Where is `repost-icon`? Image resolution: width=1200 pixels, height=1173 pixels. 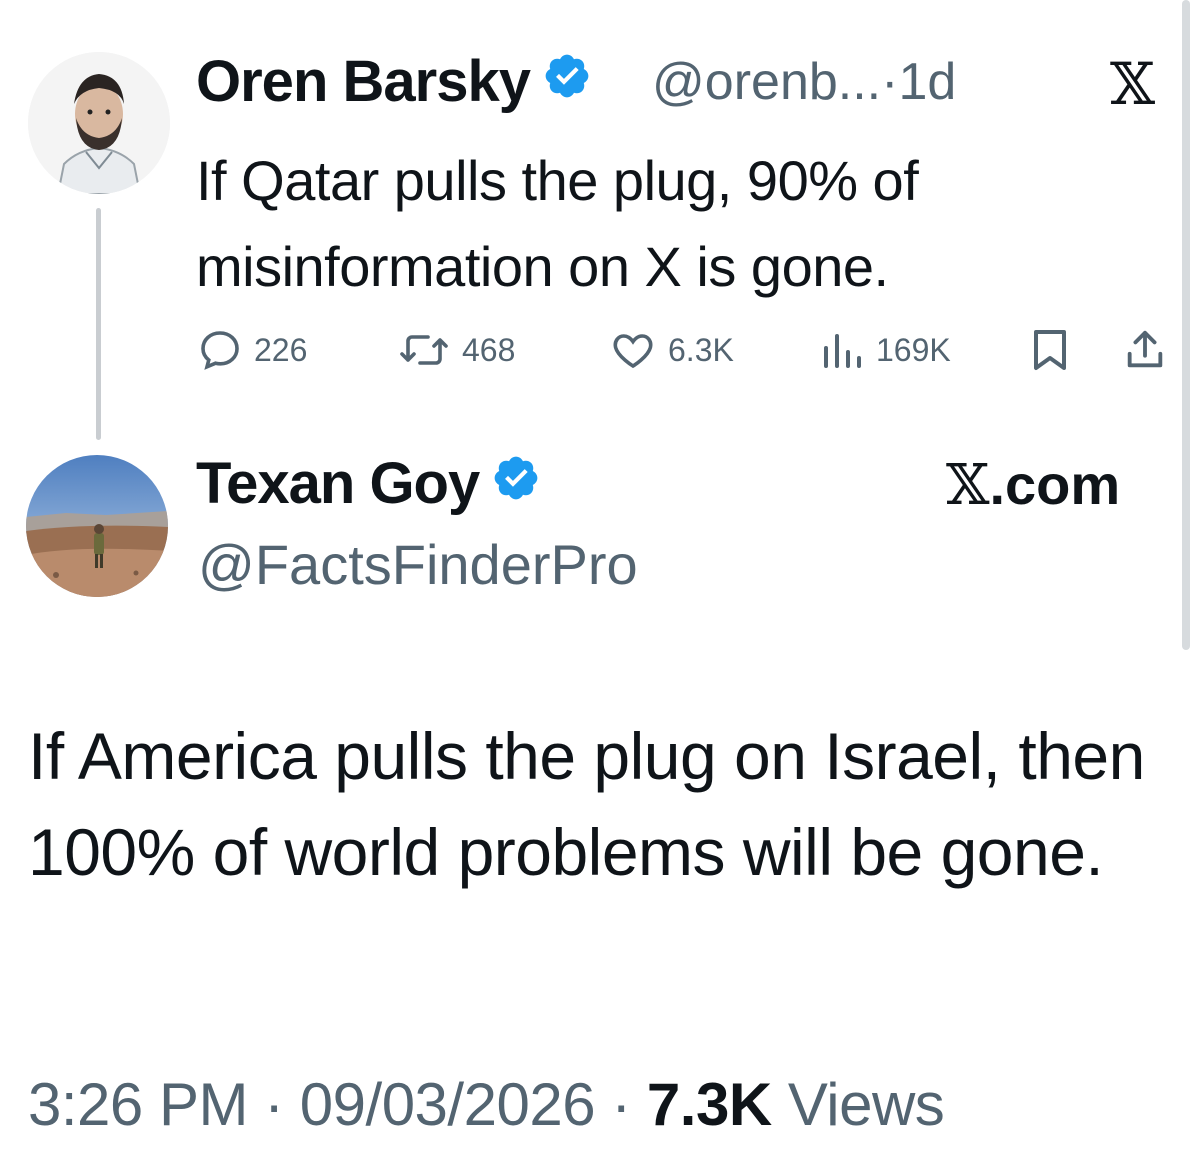
repost-icon is located at coordinates (424, 350).